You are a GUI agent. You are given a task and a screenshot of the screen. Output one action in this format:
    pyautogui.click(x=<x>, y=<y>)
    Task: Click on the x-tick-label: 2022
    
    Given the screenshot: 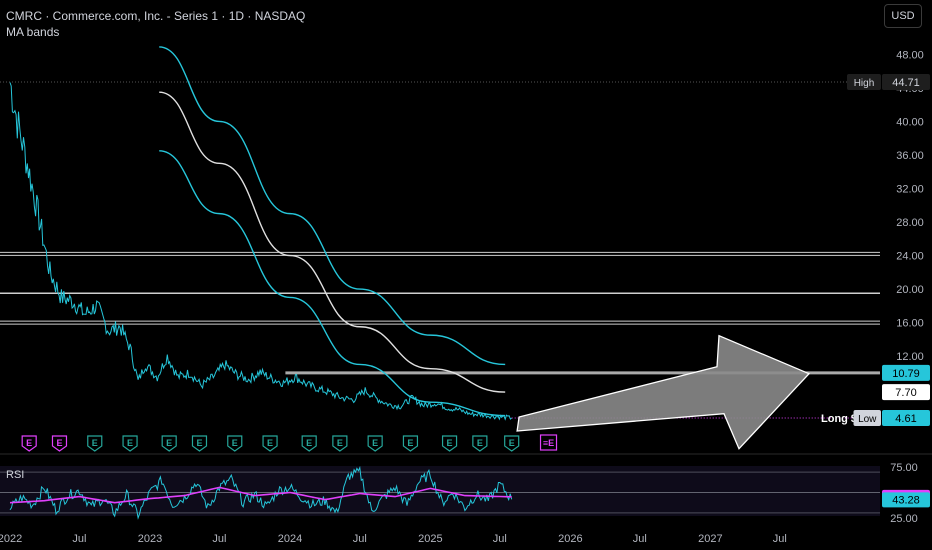 What is the action you would take?
    pyautogui.click(x=11, y=539)
    